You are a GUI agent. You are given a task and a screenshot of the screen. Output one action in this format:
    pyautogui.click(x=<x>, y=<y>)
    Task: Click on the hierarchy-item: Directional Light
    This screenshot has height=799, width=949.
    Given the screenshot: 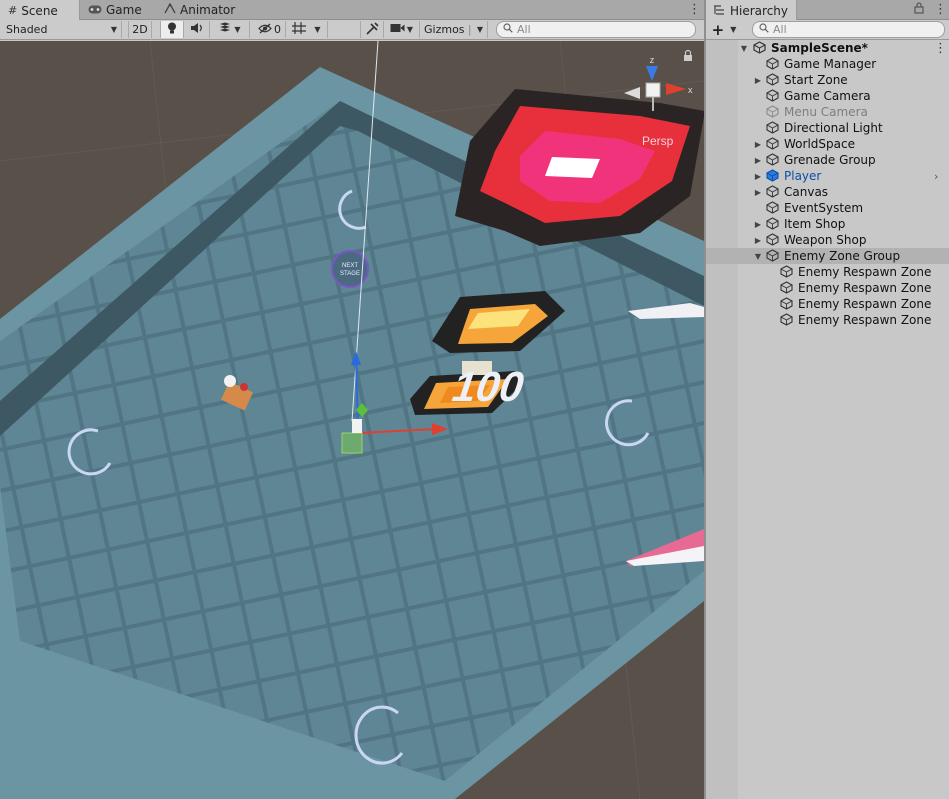 What is the action you would take?
    pyautogui.click(x=827, y=128)
    